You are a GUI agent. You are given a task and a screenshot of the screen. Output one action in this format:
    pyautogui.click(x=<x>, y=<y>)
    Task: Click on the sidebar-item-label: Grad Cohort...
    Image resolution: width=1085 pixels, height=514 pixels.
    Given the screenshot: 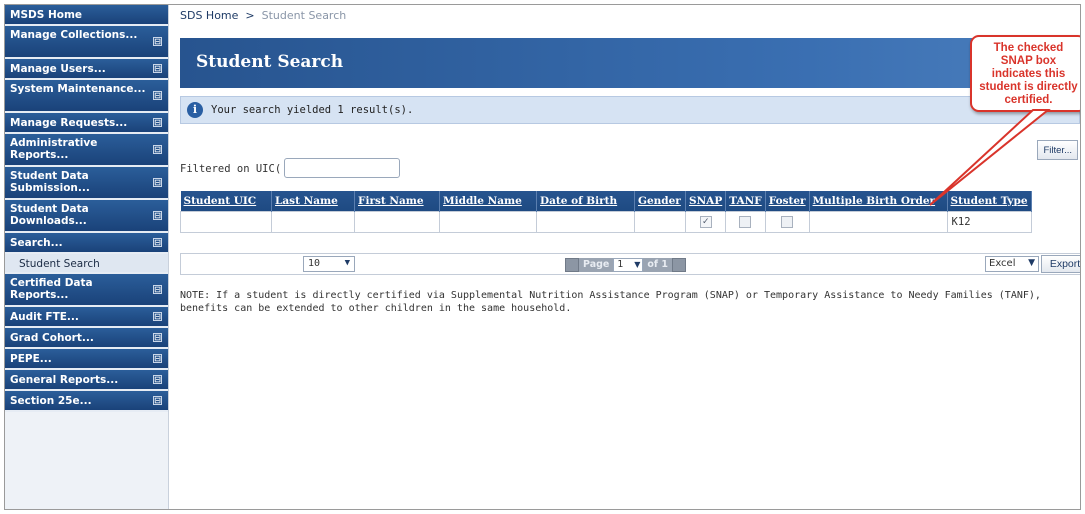 What is the action you would take?
    pyautogui.click(x=52, y=338)
    